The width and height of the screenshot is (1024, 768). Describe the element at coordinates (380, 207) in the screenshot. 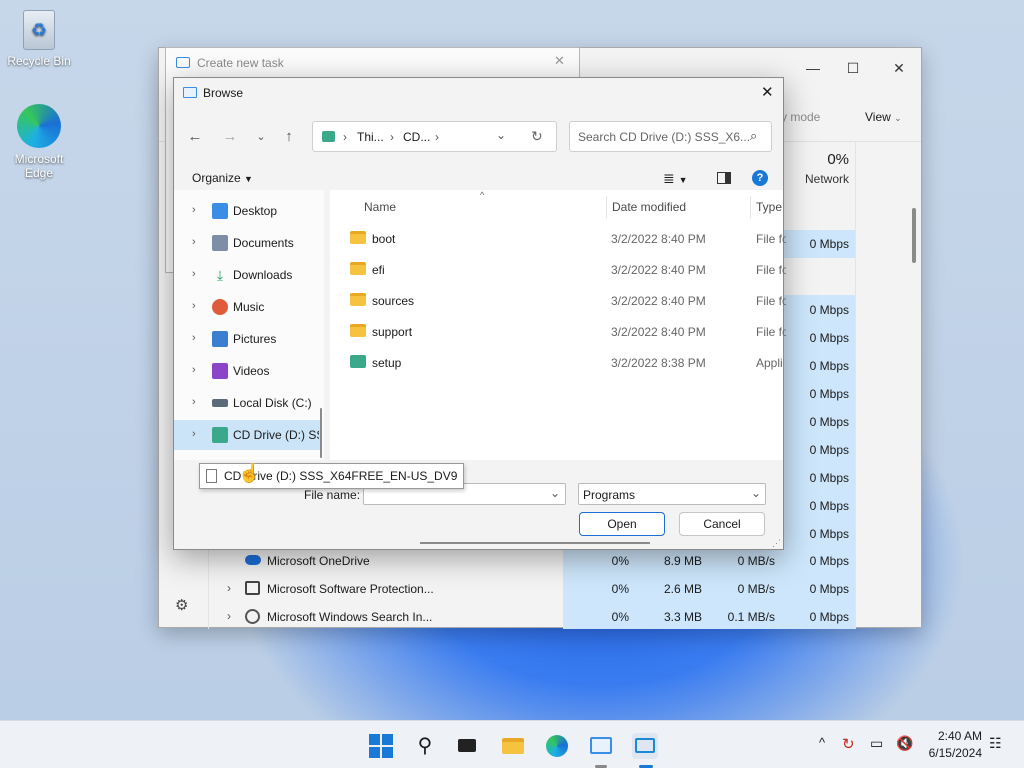

I see `column-header-name: Name` at that location.